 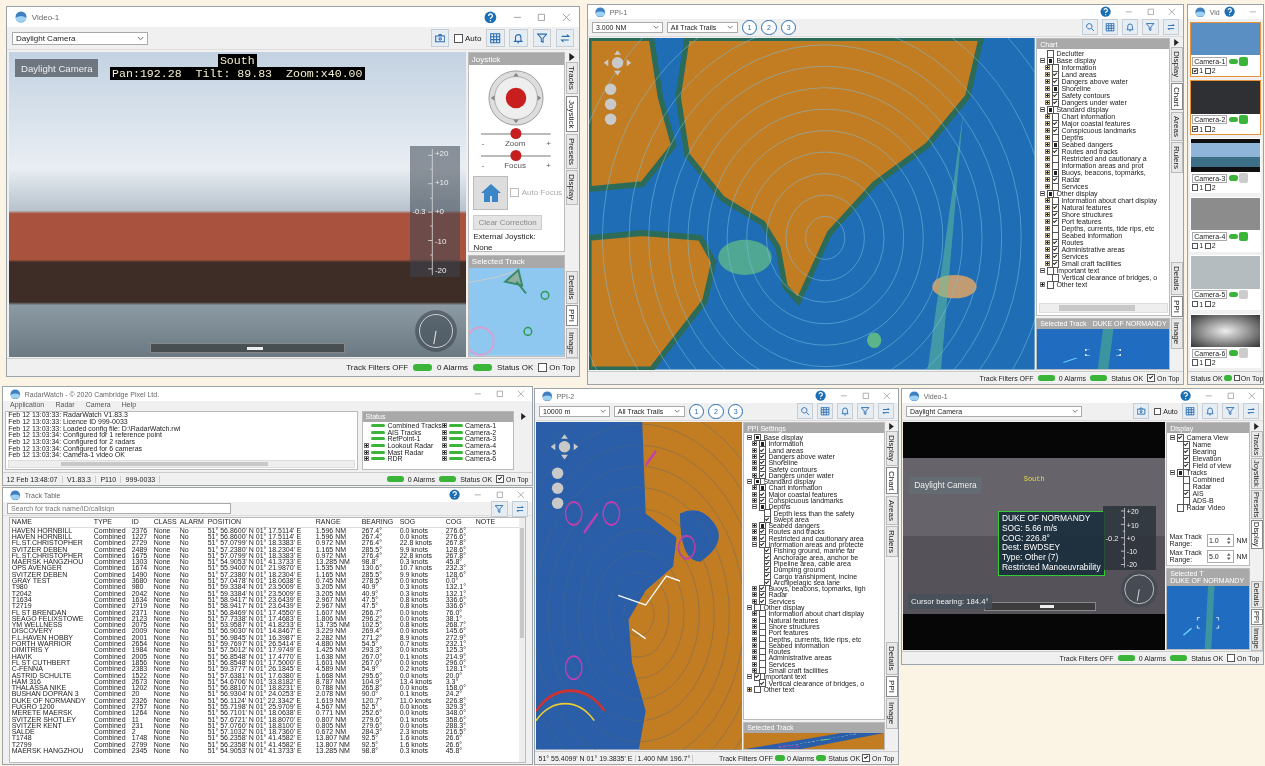 What do you see at coordinates (80, 38) in the screenshot?
I see `camera-dropdown: Daylight Camera` at bounding box center [80, 38].